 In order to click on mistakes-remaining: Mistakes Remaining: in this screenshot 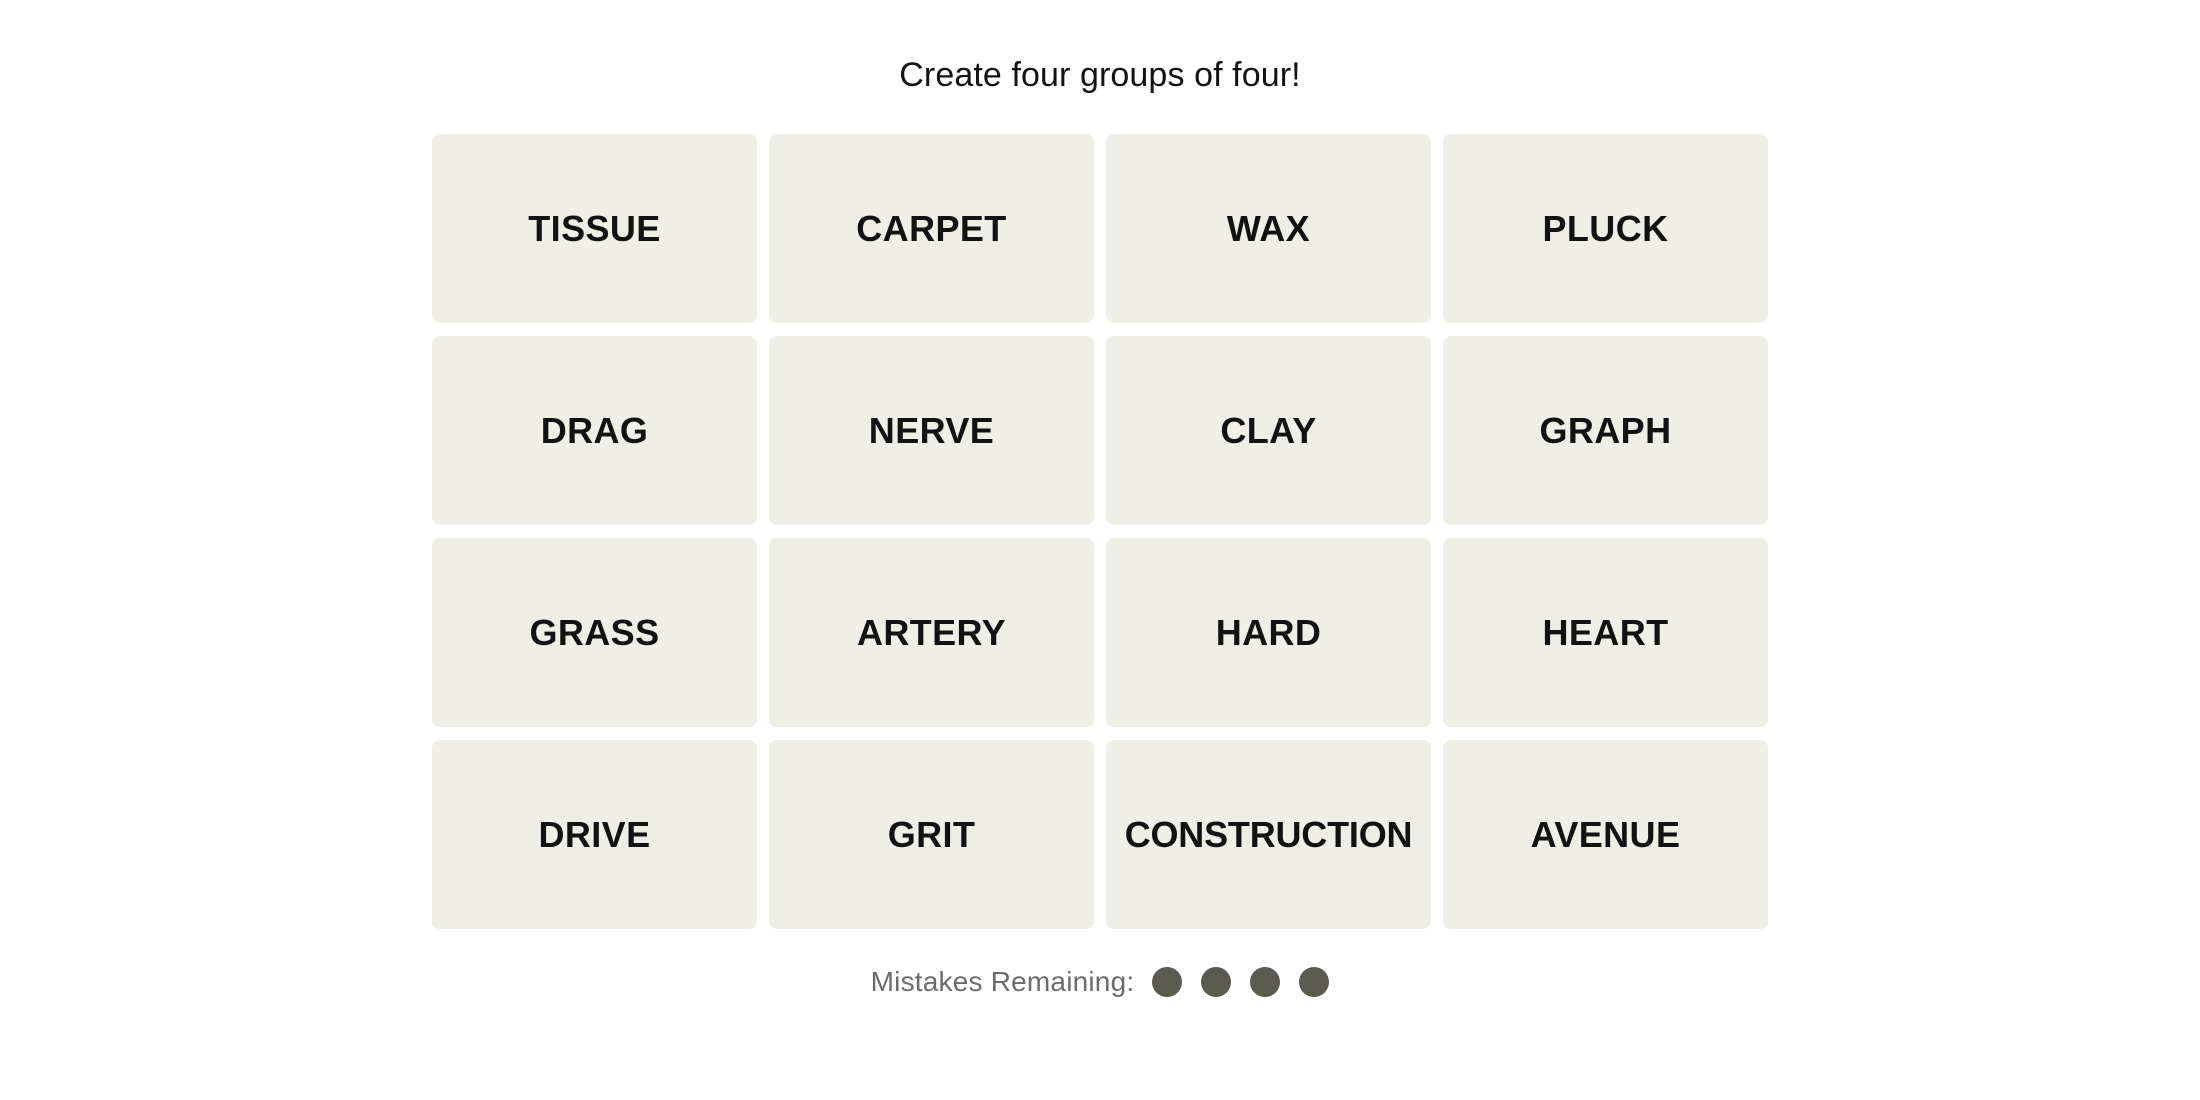, I will do `click(1100, 982)`.